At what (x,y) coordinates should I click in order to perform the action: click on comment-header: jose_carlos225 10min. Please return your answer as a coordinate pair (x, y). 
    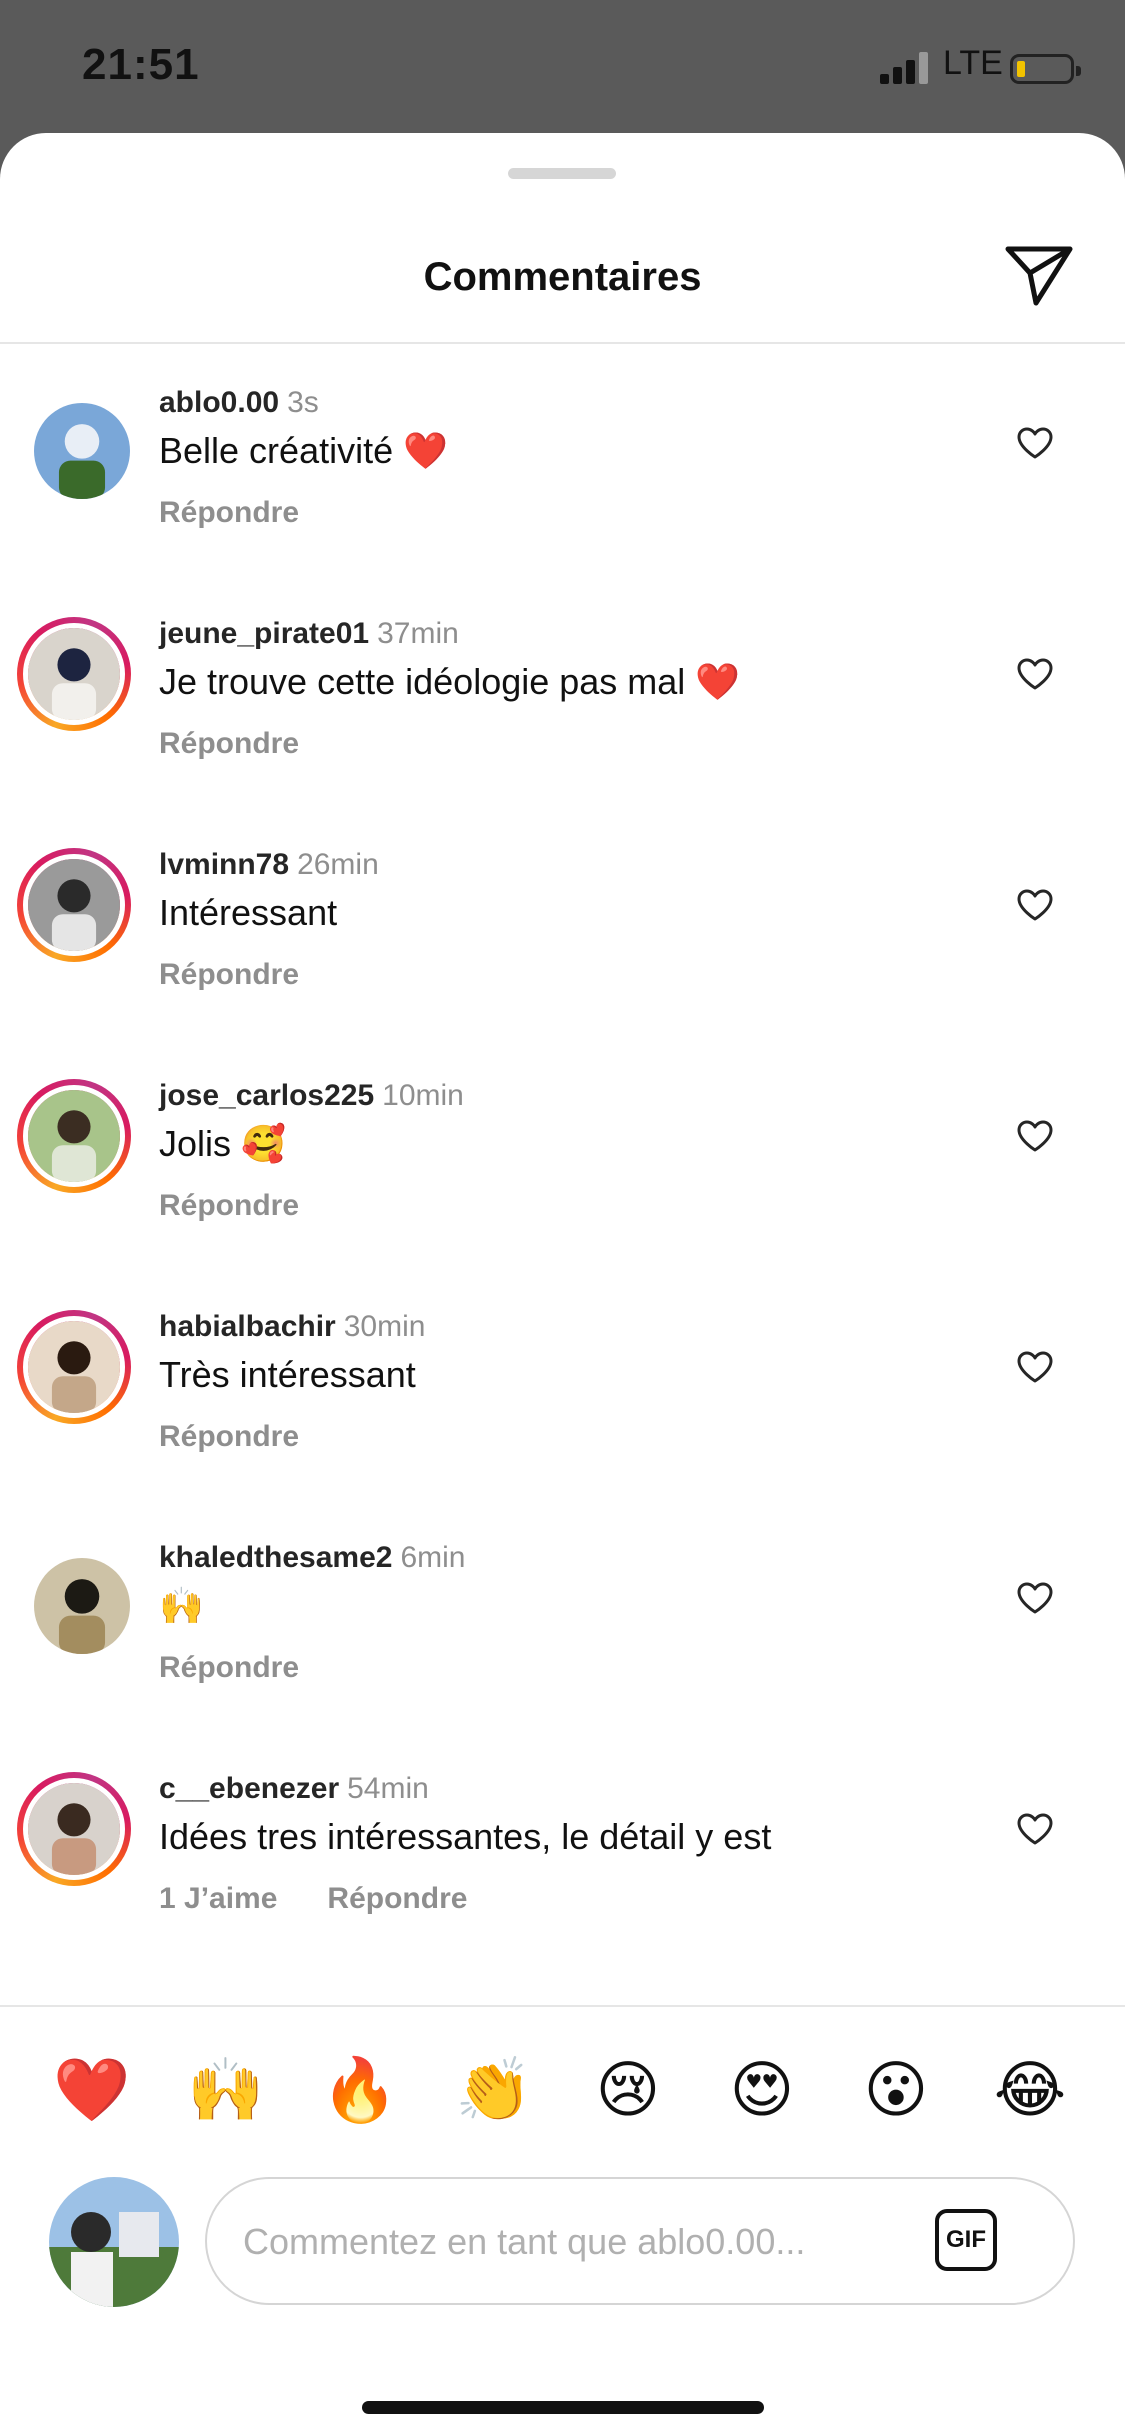
    Looking at the image, I should click on (311, 1096).